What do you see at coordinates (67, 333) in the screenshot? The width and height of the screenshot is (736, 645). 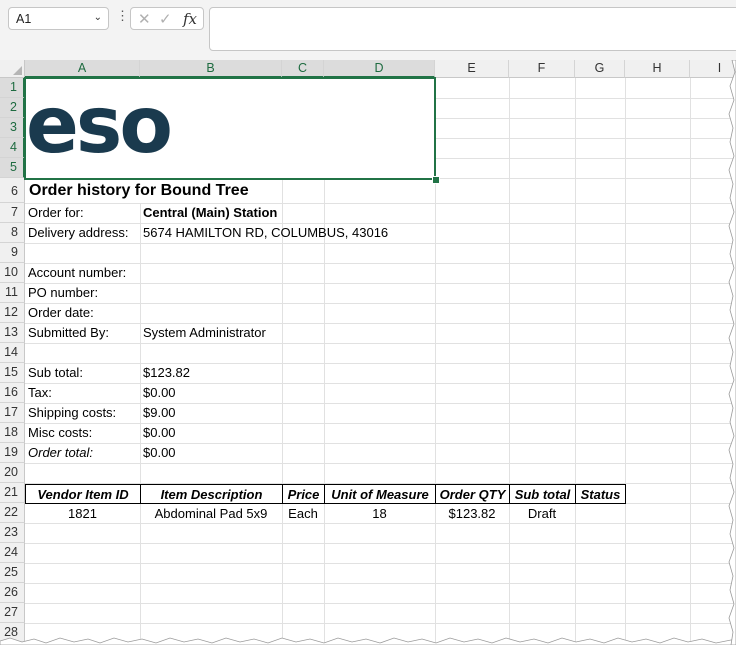 I see `submitted-label: Submitted By:` at bounding box center [67, 333].